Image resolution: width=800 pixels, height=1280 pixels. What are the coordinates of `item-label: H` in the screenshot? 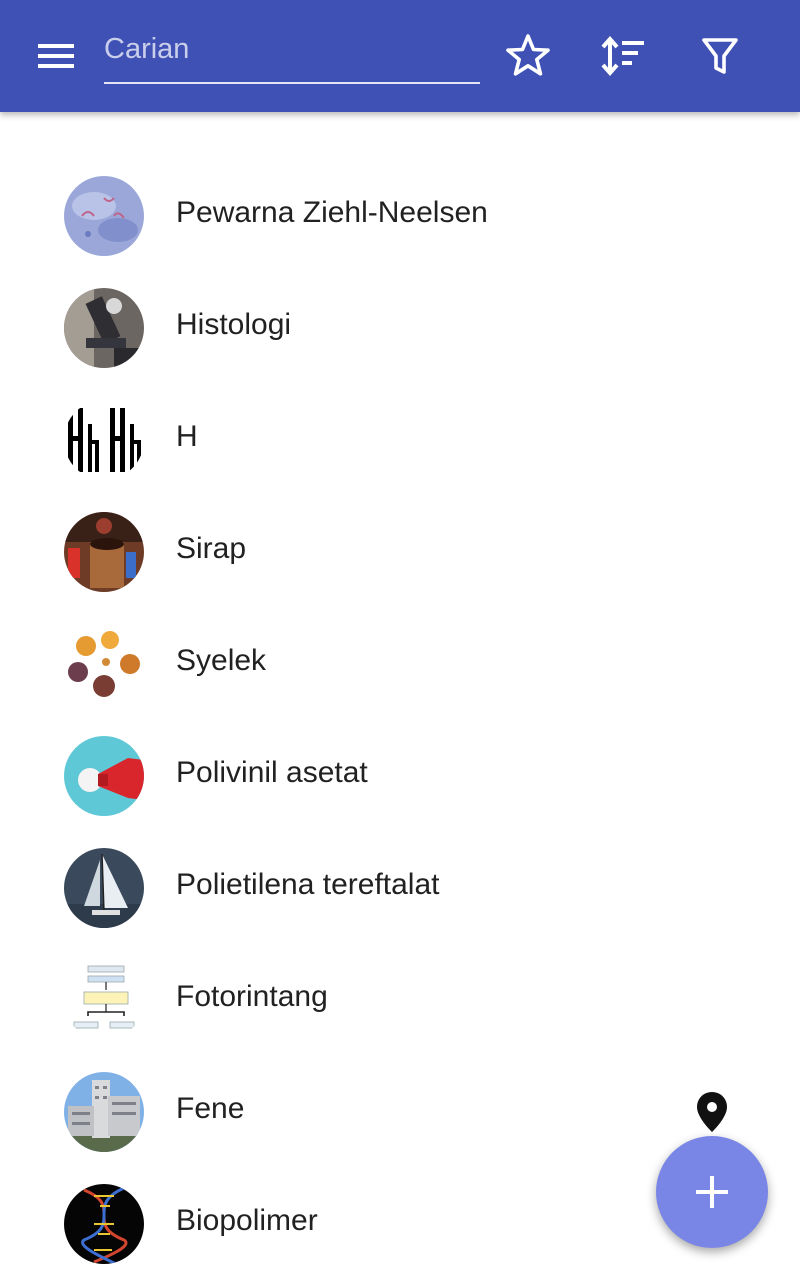 It's located at (187, 436).